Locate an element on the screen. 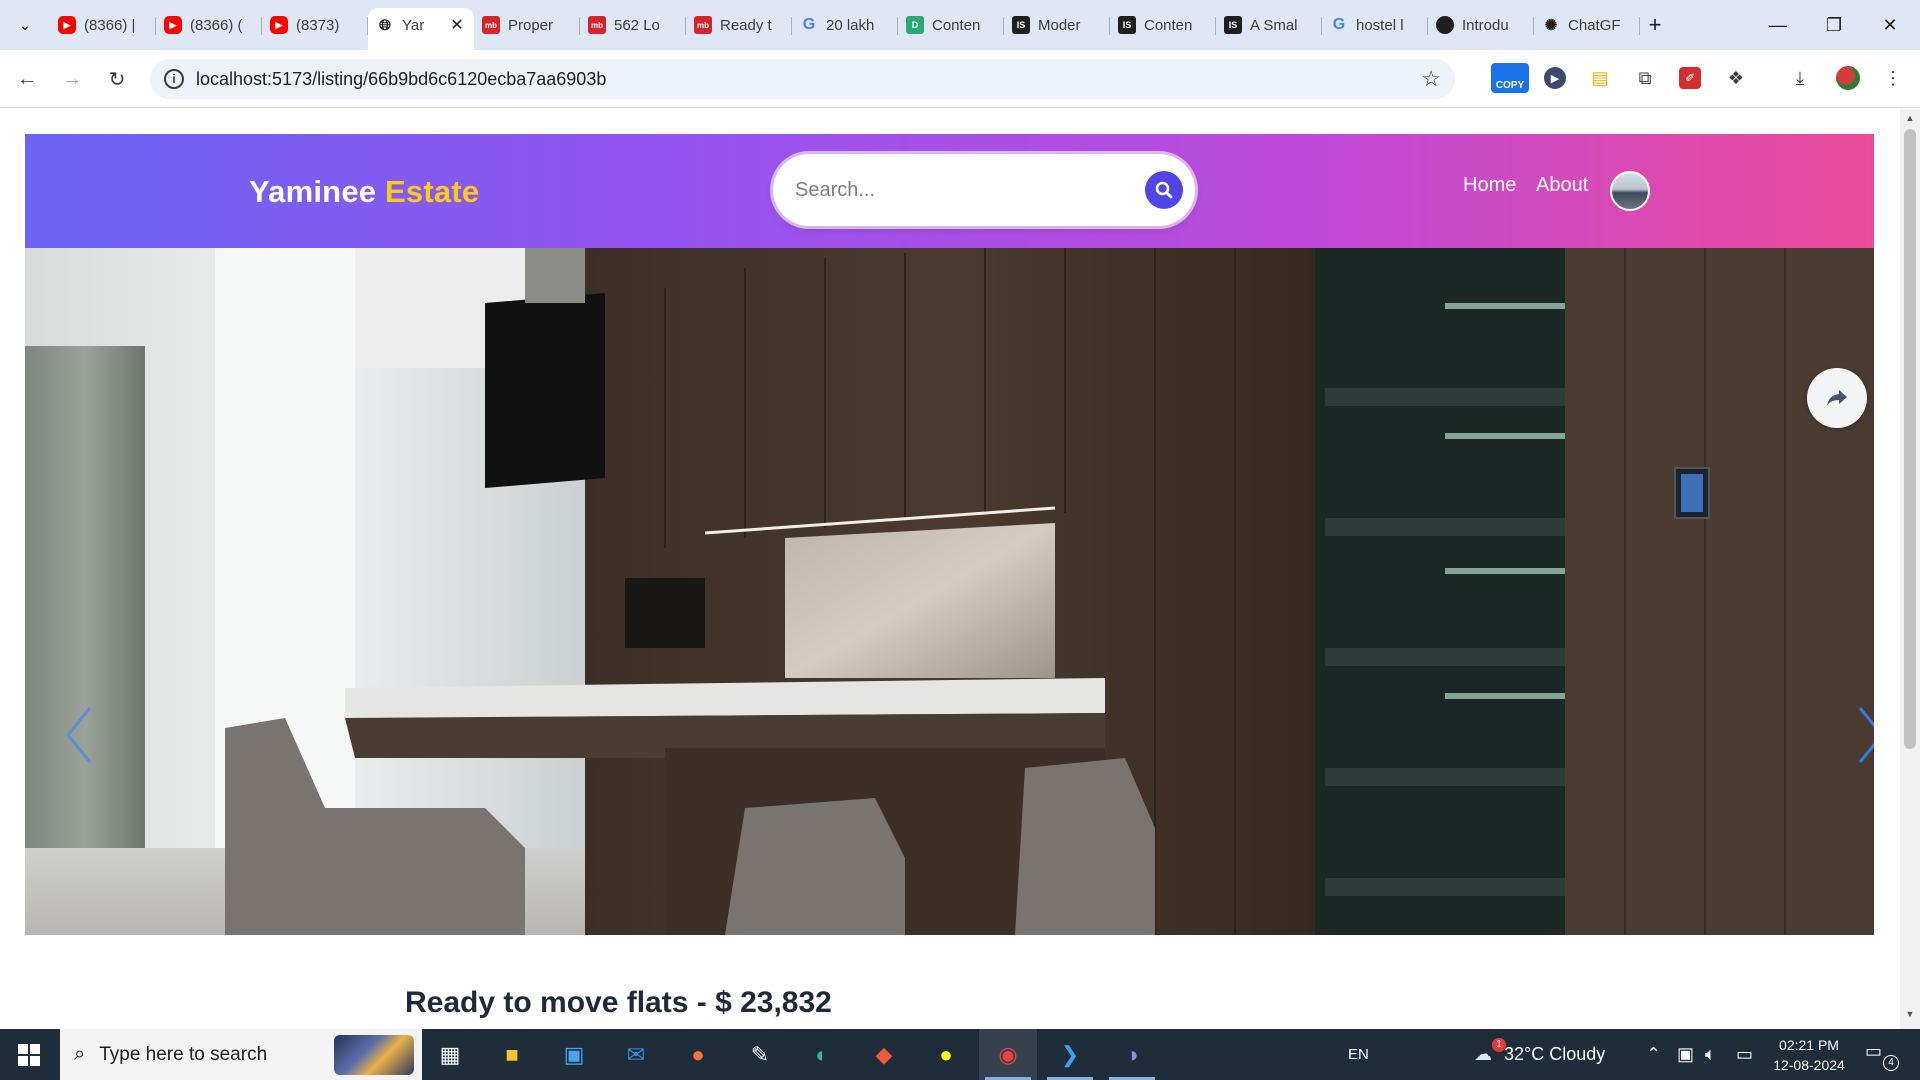 The height and width of the screenshot is (1080, 1920). browser-tab: Introdu is located at coordinates (1481, 25).